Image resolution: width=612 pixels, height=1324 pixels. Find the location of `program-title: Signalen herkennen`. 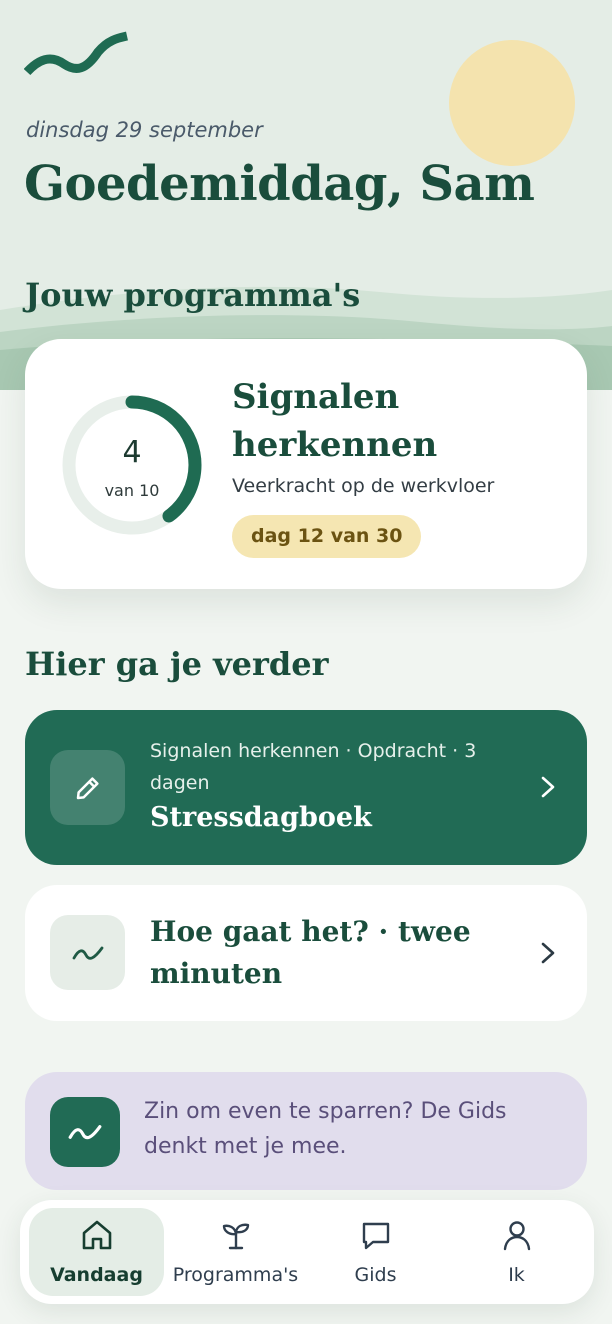

program-title: Signalen herkennen is located at coordinates (335, 421).